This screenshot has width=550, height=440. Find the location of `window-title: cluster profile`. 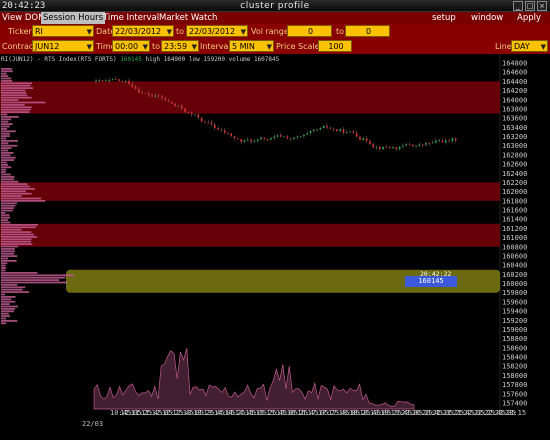

window-title: cluster profile is located at coordinates (275, 6).